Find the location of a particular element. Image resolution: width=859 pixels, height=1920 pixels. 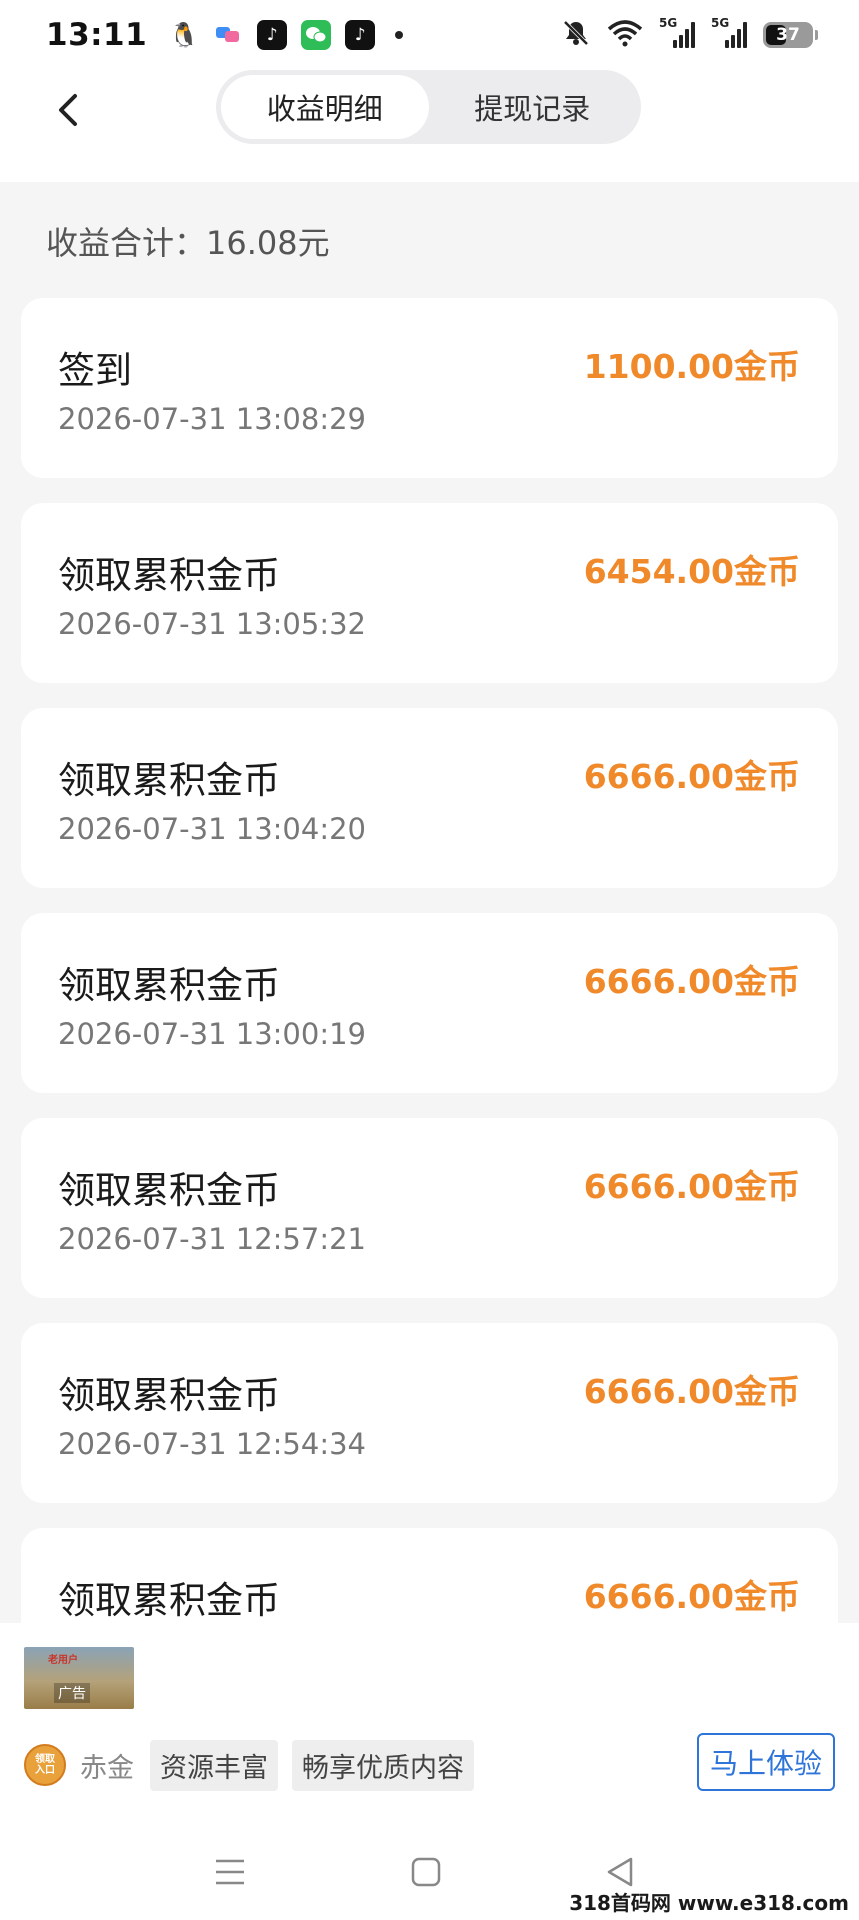

im-icon is located at coordinates (228, 35).